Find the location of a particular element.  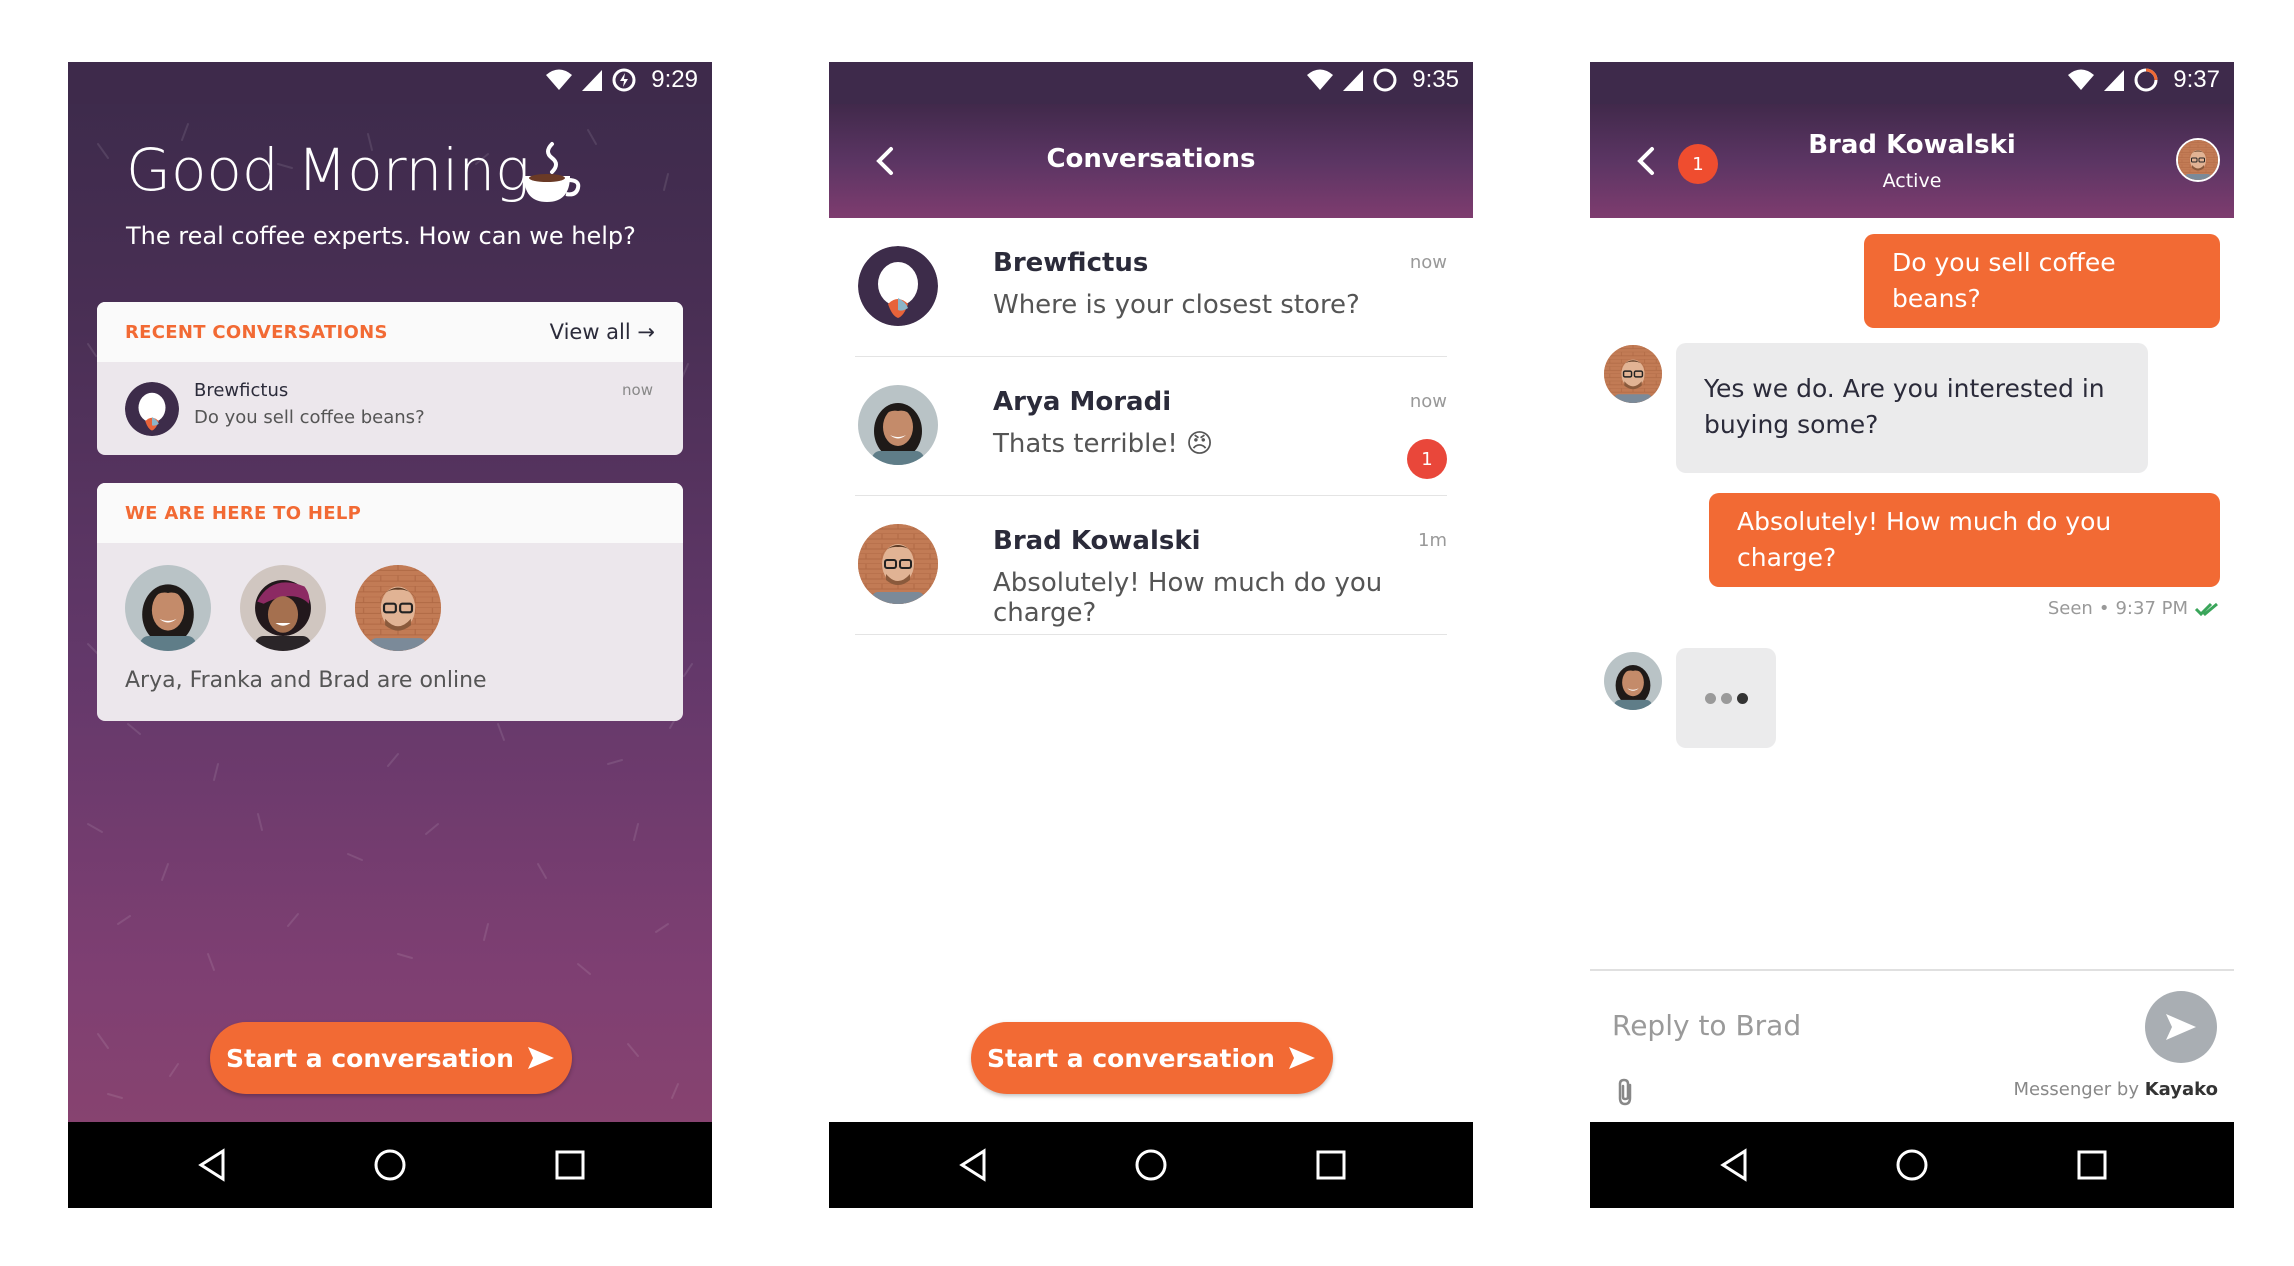

status-bar: 9:35 is located at coordinates (1151, 83).